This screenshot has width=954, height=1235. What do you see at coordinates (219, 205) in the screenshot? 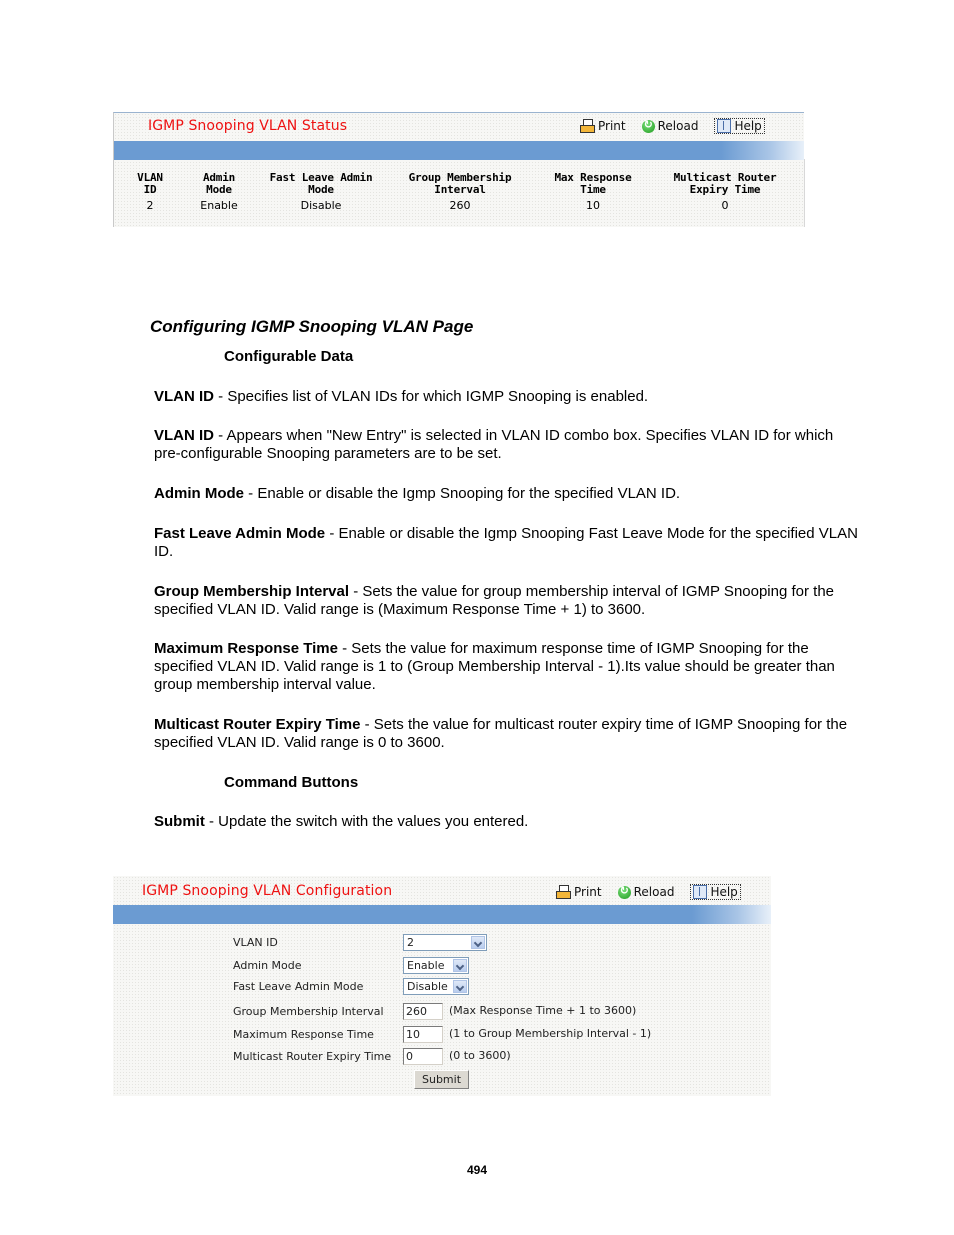
I see `cell-value: Enable` at bounding box center [219, 205].